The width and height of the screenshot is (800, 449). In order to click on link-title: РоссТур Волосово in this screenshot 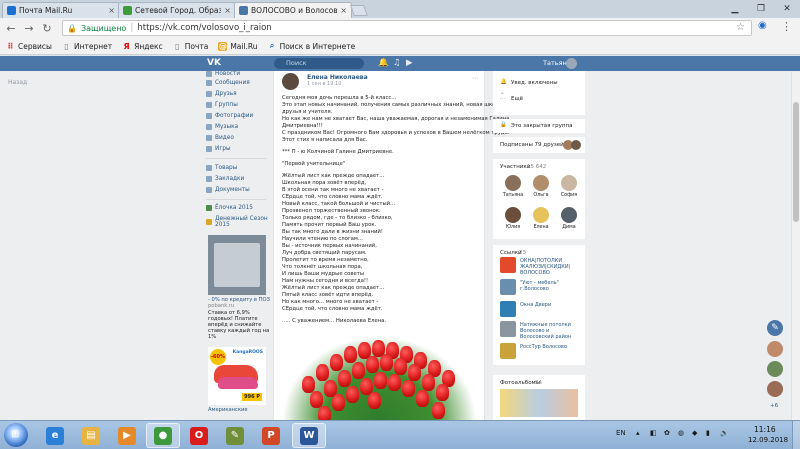, I will do `click(552, 347)`.